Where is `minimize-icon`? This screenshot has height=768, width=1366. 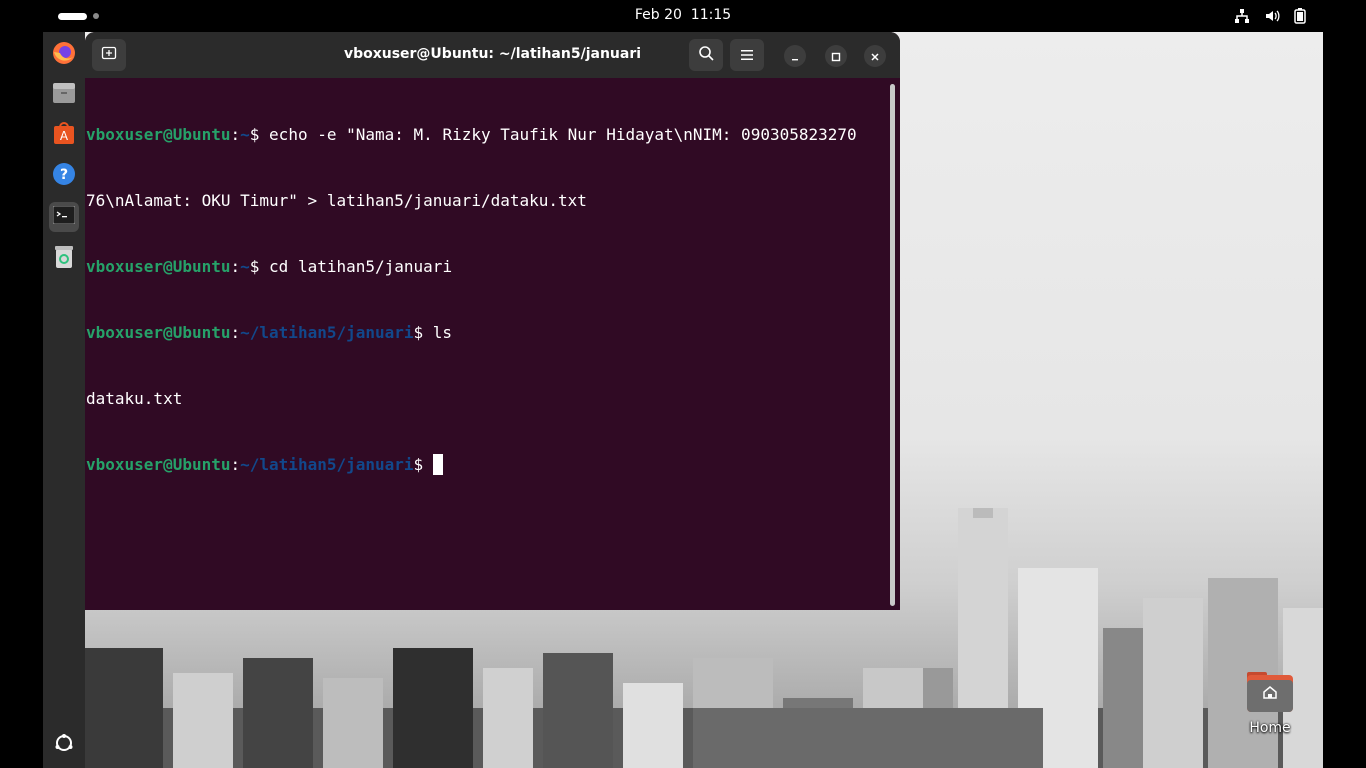
minimize-icon is located at coordinates (795, 56).